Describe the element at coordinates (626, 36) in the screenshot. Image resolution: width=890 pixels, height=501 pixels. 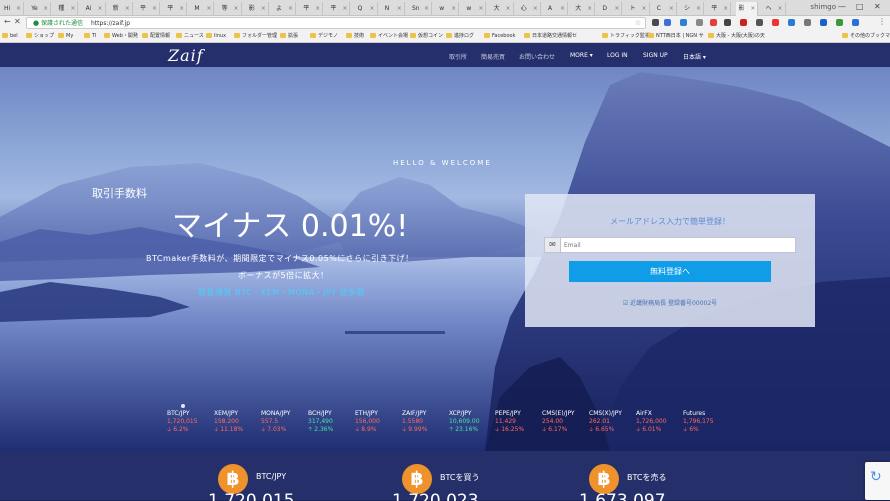
I see `bookmark-item: トラフィック監視` at that location.